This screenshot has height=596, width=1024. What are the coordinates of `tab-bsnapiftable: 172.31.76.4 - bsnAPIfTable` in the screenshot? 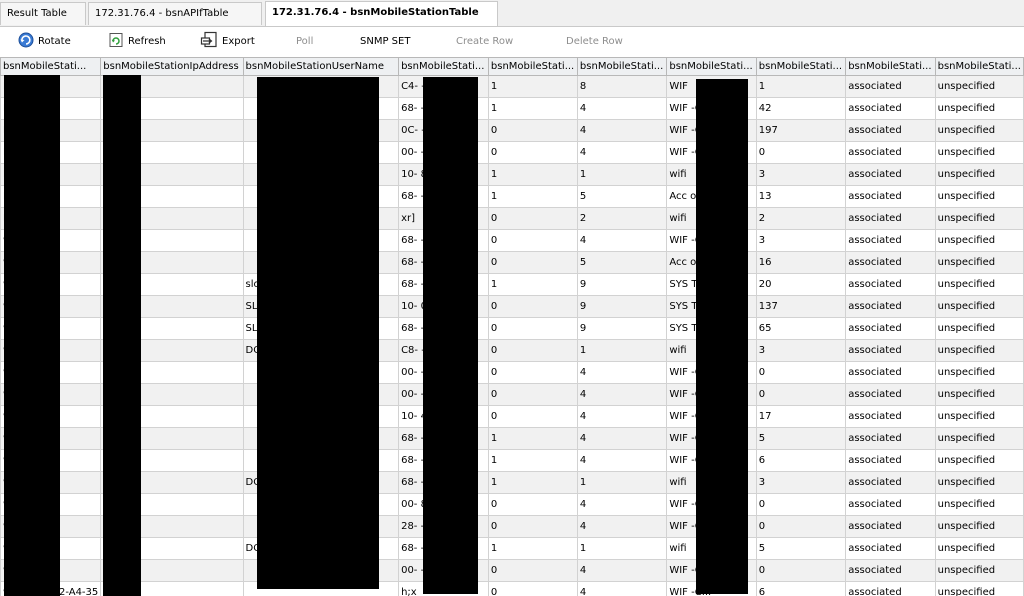 It's located at (175, 13).